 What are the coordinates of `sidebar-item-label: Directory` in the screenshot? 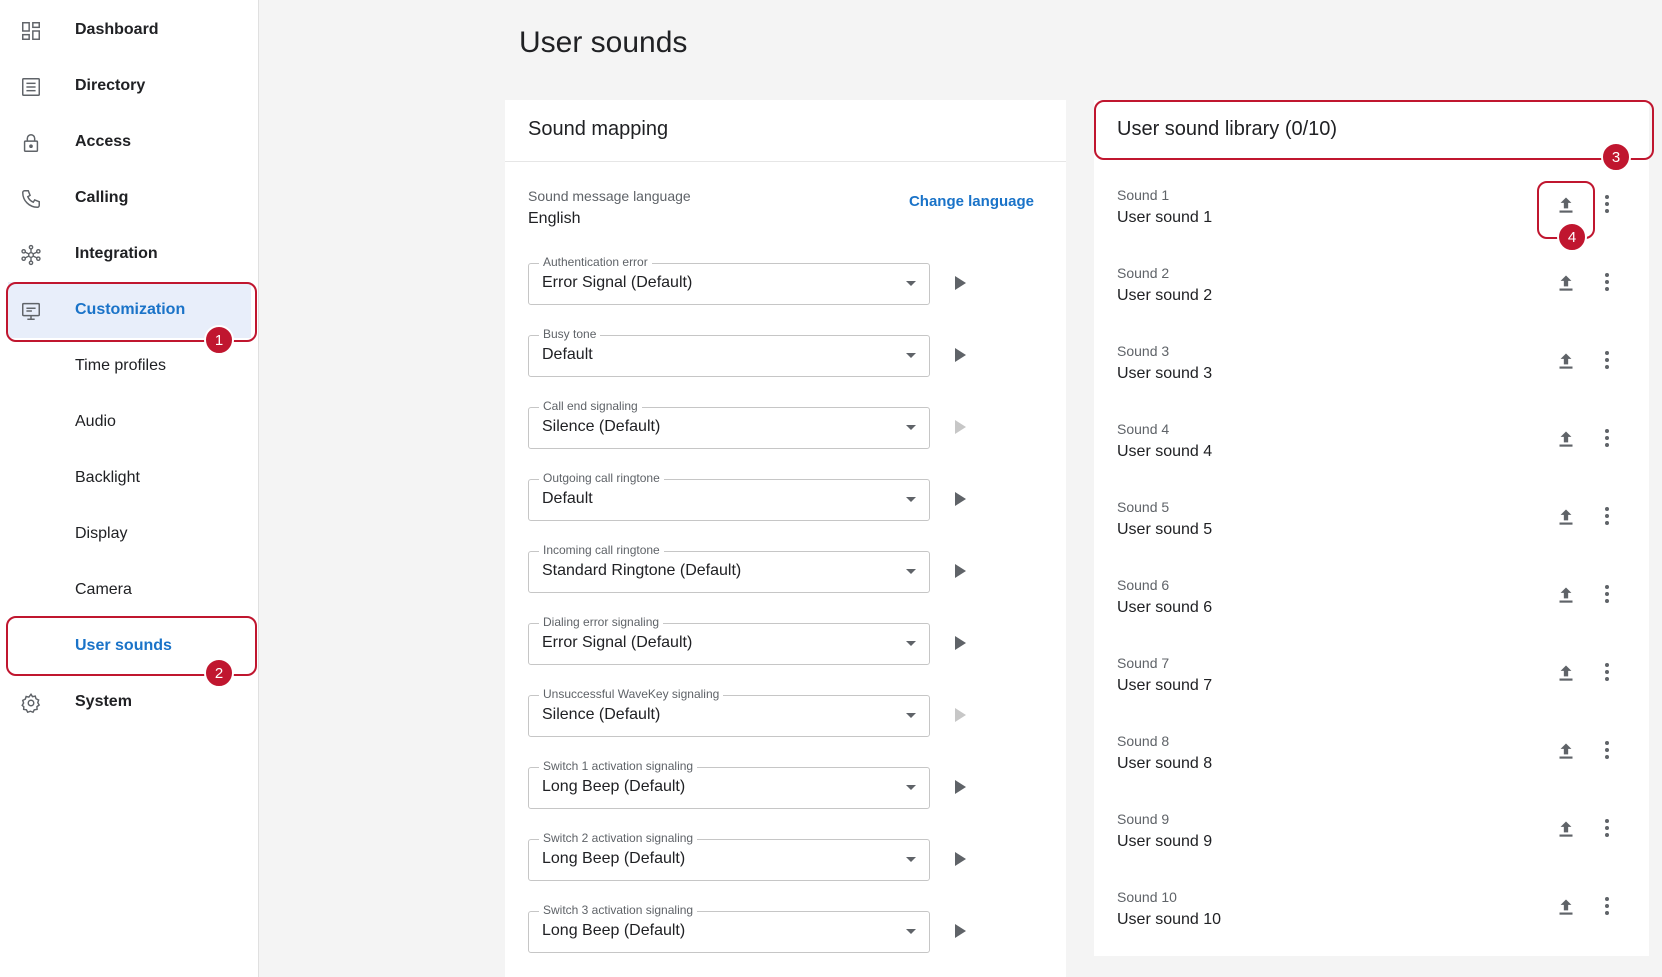 It's located at (110, 85).